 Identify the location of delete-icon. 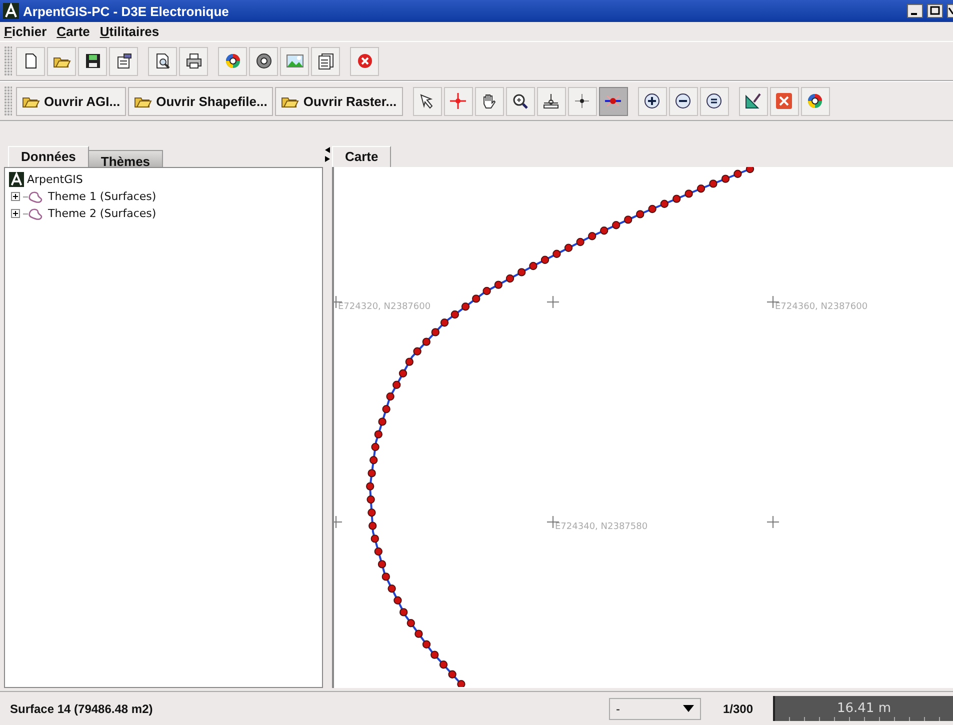
(784, 101).